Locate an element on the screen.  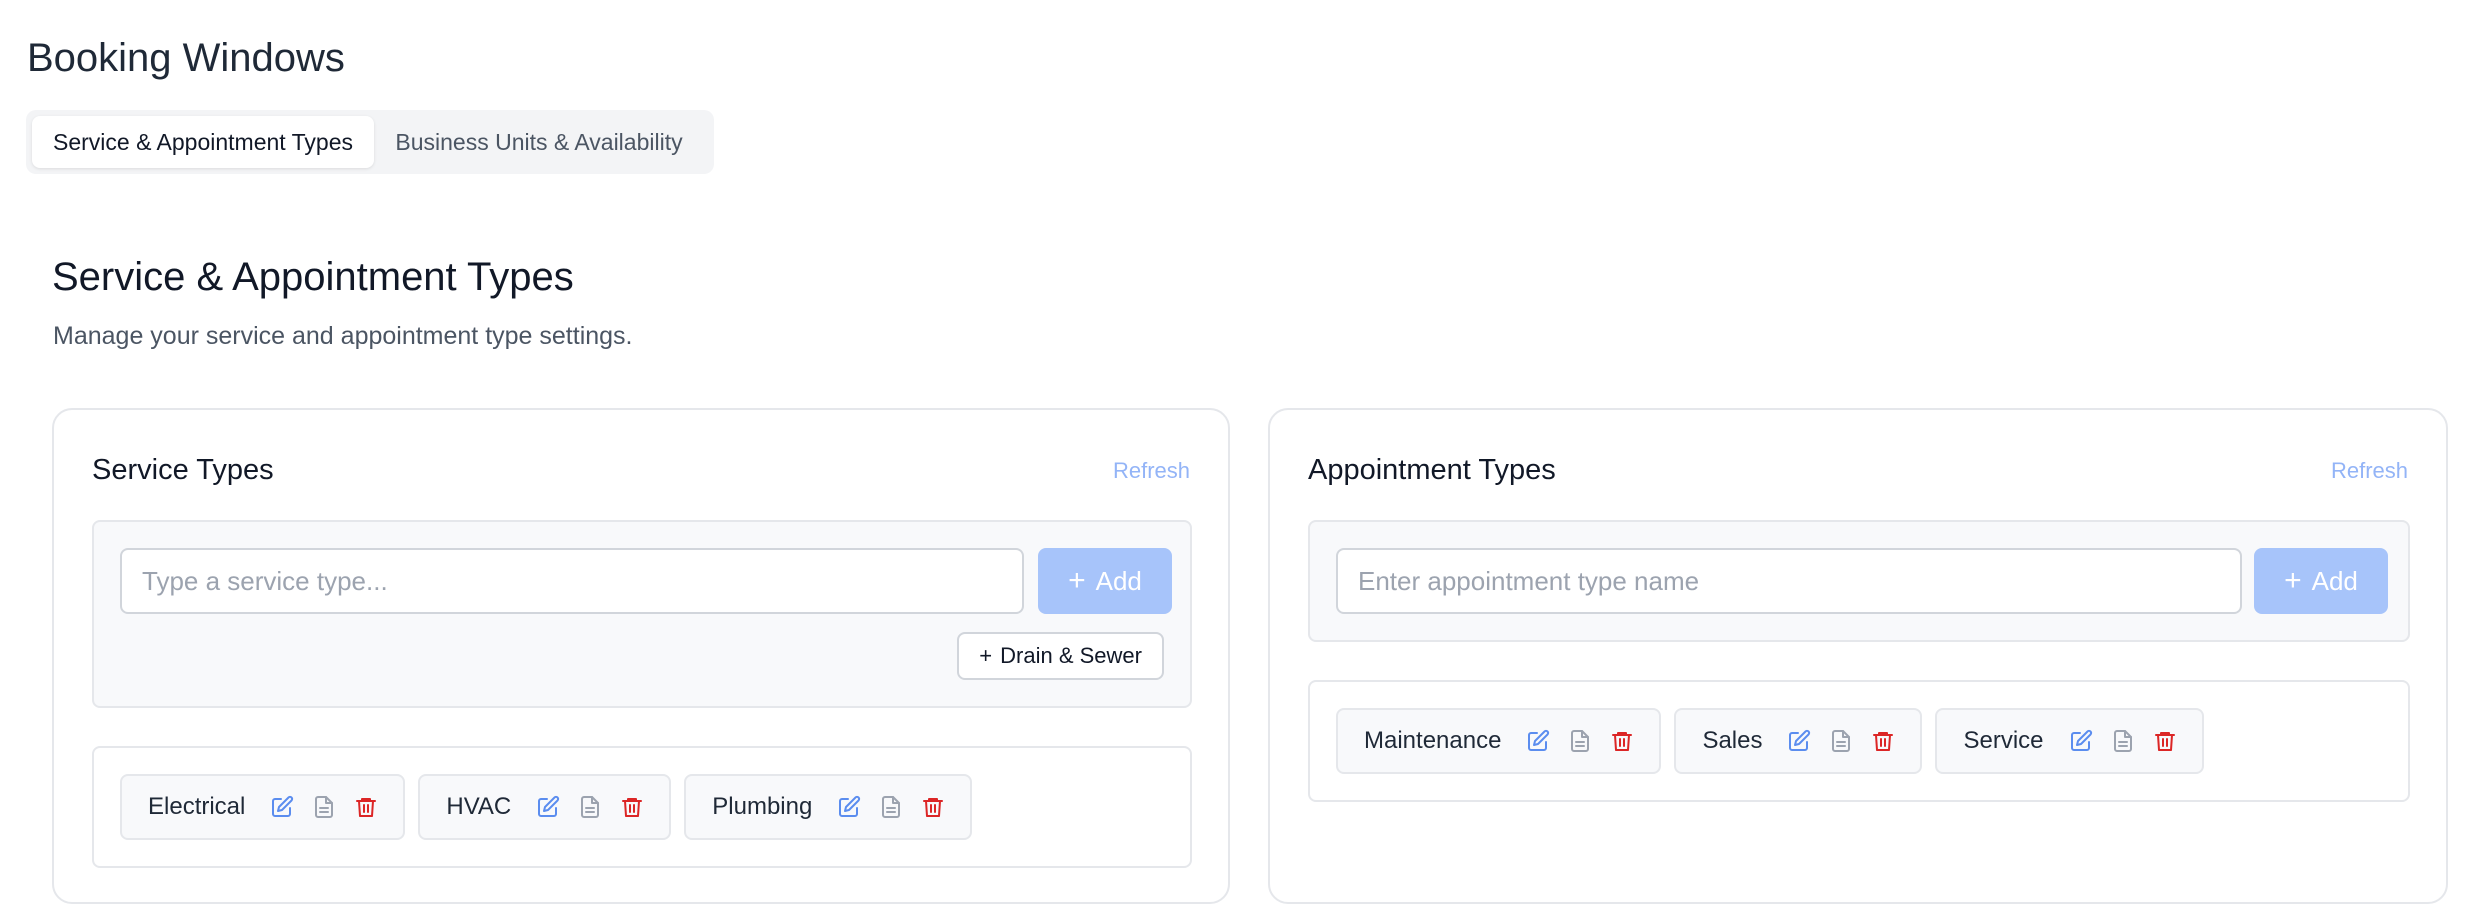
service-types-refresh-button: Refresh is located at coordinates (1151, 471).